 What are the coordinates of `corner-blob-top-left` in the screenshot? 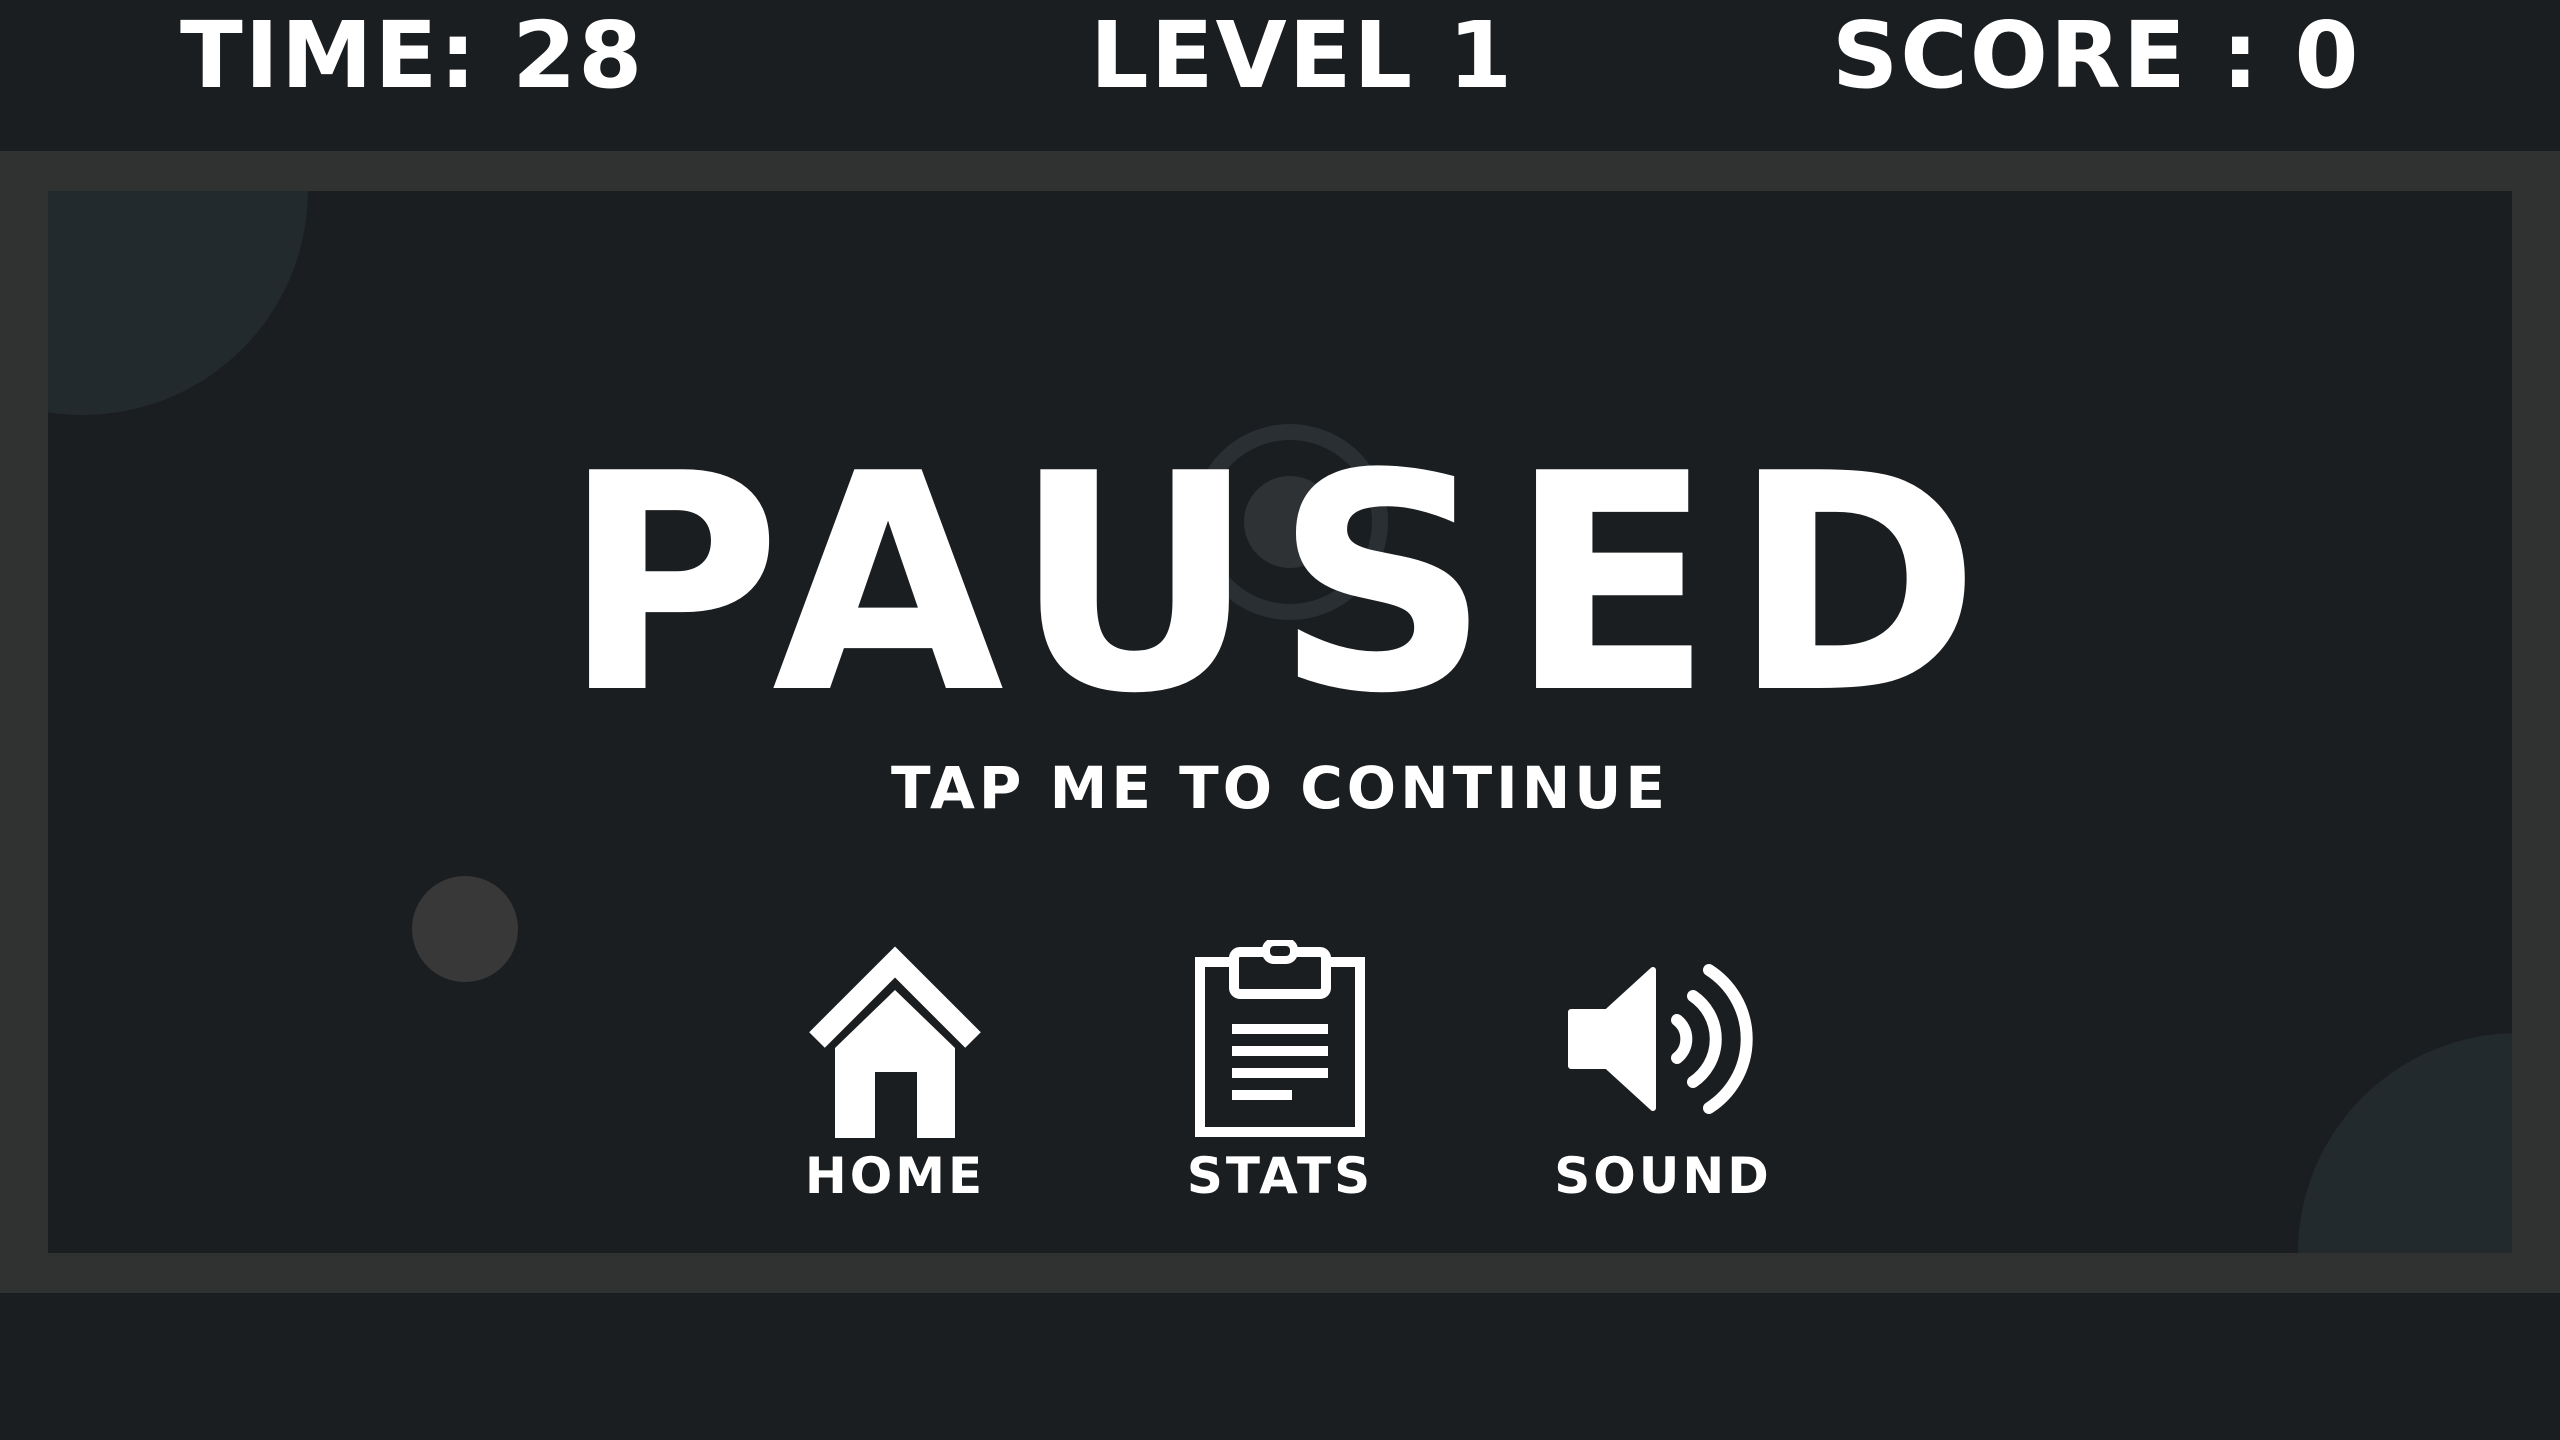 It's located at (178, 303).